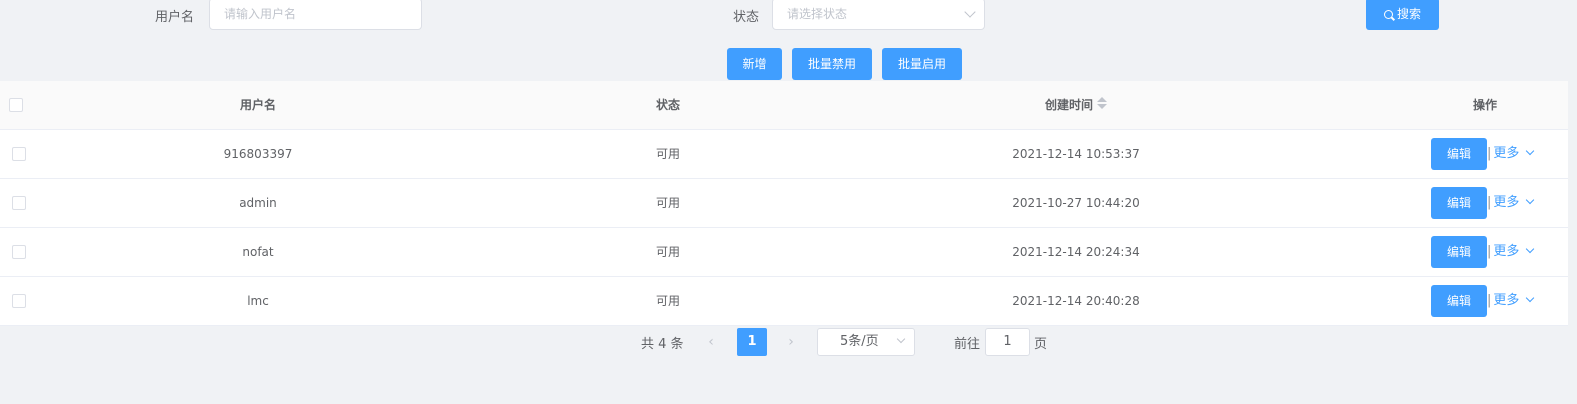  I want to click on pagination: 共 4 条 ‹ 1 › 5条/页 前往 1 页, so click(788, 343).